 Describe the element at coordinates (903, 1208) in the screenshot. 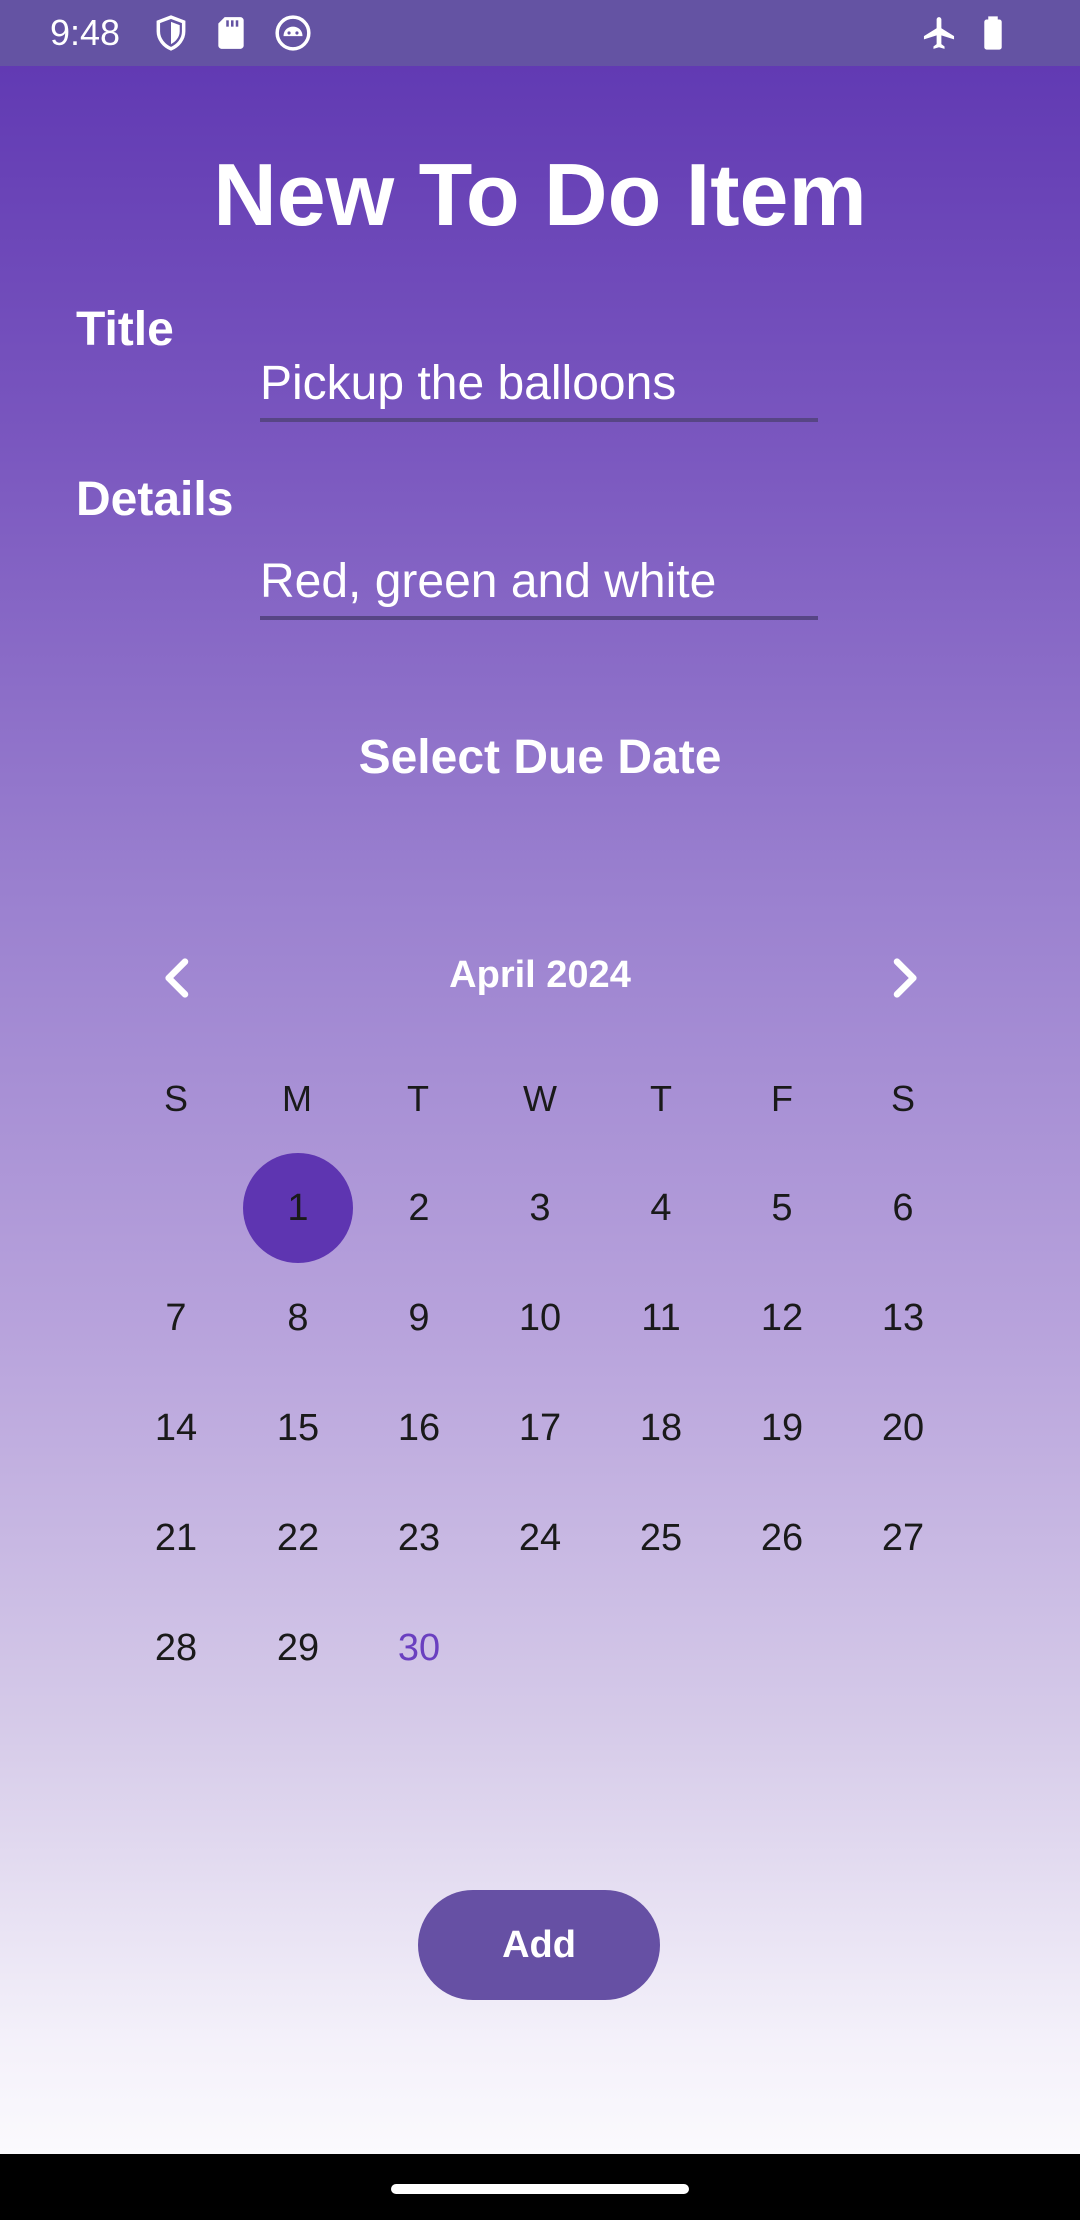

I see `calendar-day: 6` at that location.